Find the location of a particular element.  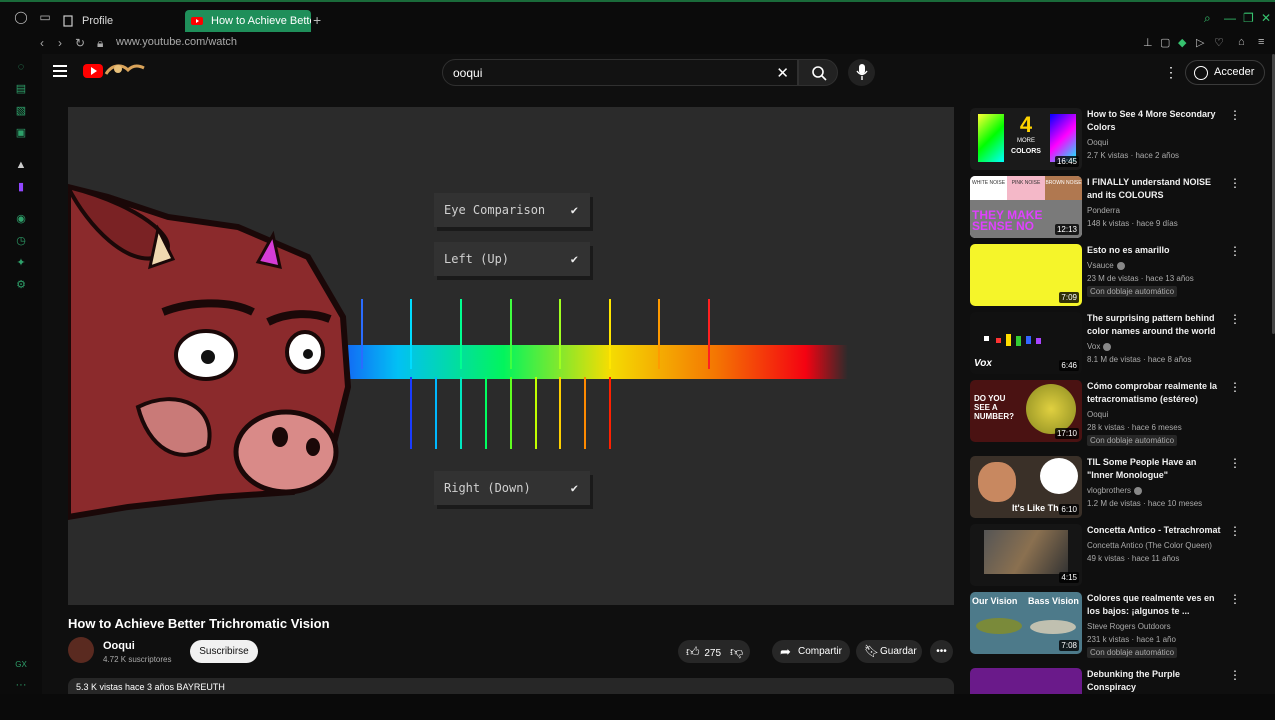

new-tab-button: + is located at coordinates (317, 20).